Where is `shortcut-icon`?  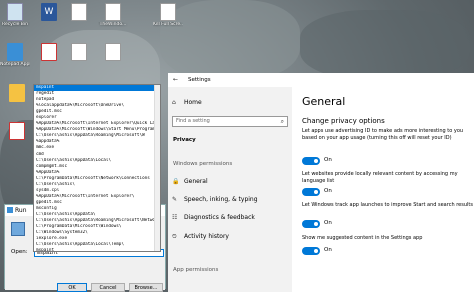
shortcut-icon is located at coordinates (168, 12).